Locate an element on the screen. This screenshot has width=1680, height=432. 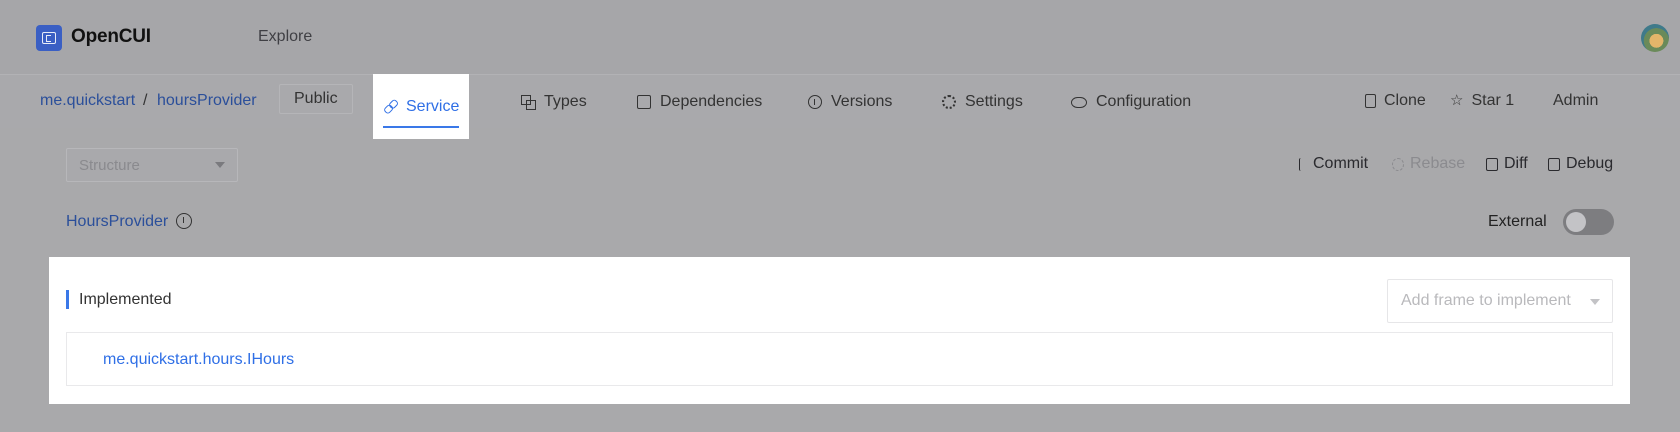
debug-button: Debug is located at coordinates (1580, 164).